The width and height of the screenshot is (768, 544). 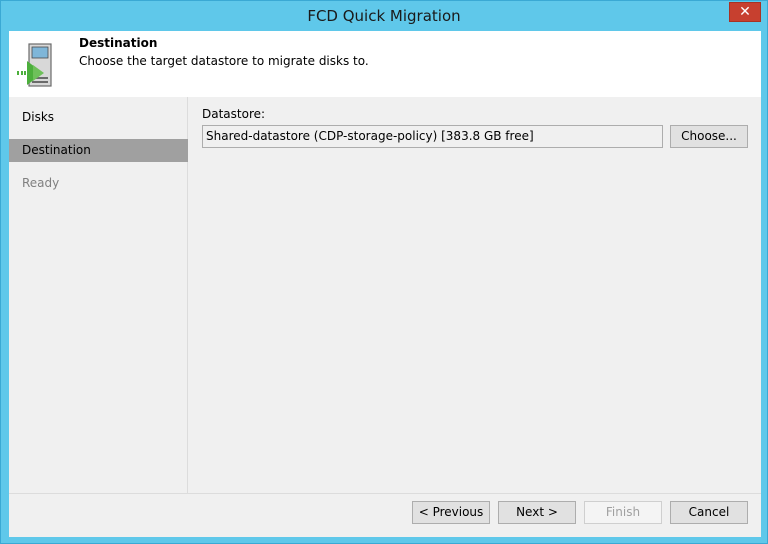 I want to click on nav-step-destination: Destination, so click(x=98, y=150).